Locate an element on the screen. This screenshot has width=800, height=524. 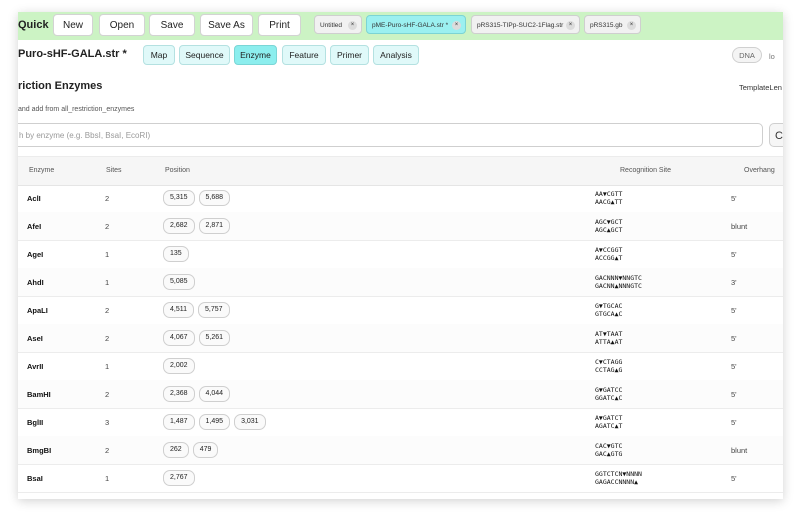
position-chip: 2,871 is located at coordinates (214, 226).